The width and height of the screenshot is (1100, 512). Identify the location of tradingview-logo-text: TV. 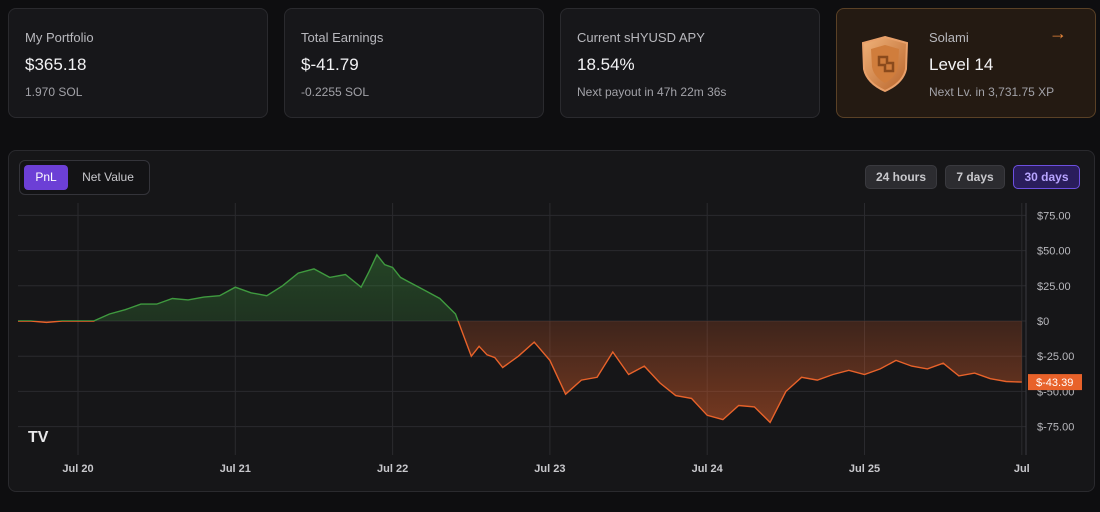
(38, 437).